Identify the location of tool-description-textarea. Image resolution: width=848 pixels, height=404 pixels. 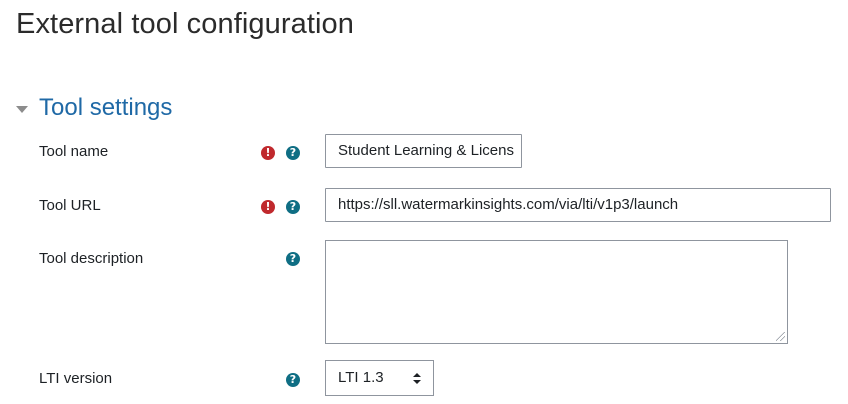
(556, 292).